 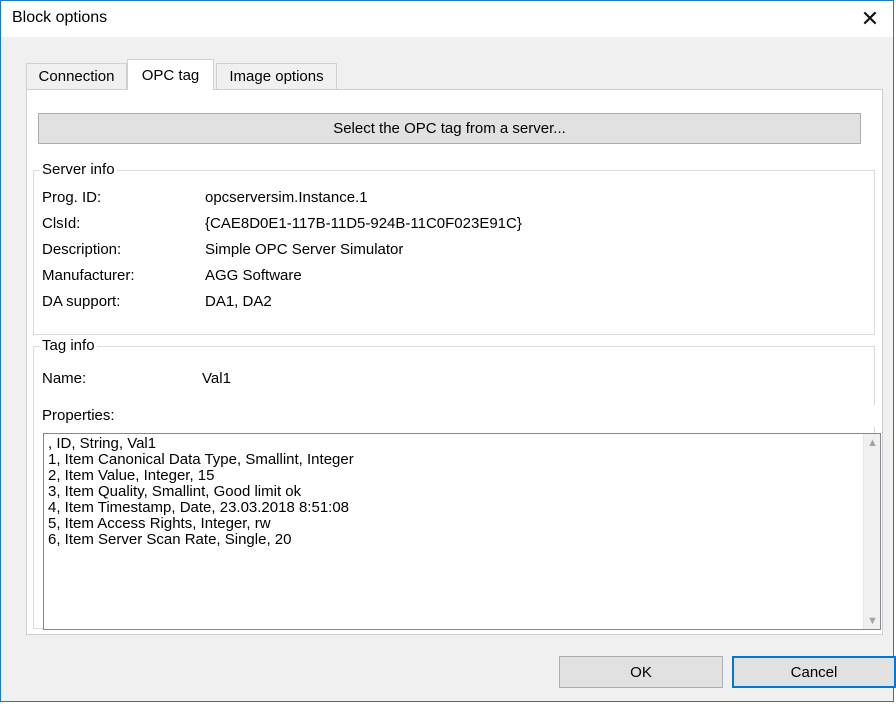 What do you see at coordinates (461, 416) in the screenshot?
I see `properties-header: Properties:` at bounding box center [461, 416].